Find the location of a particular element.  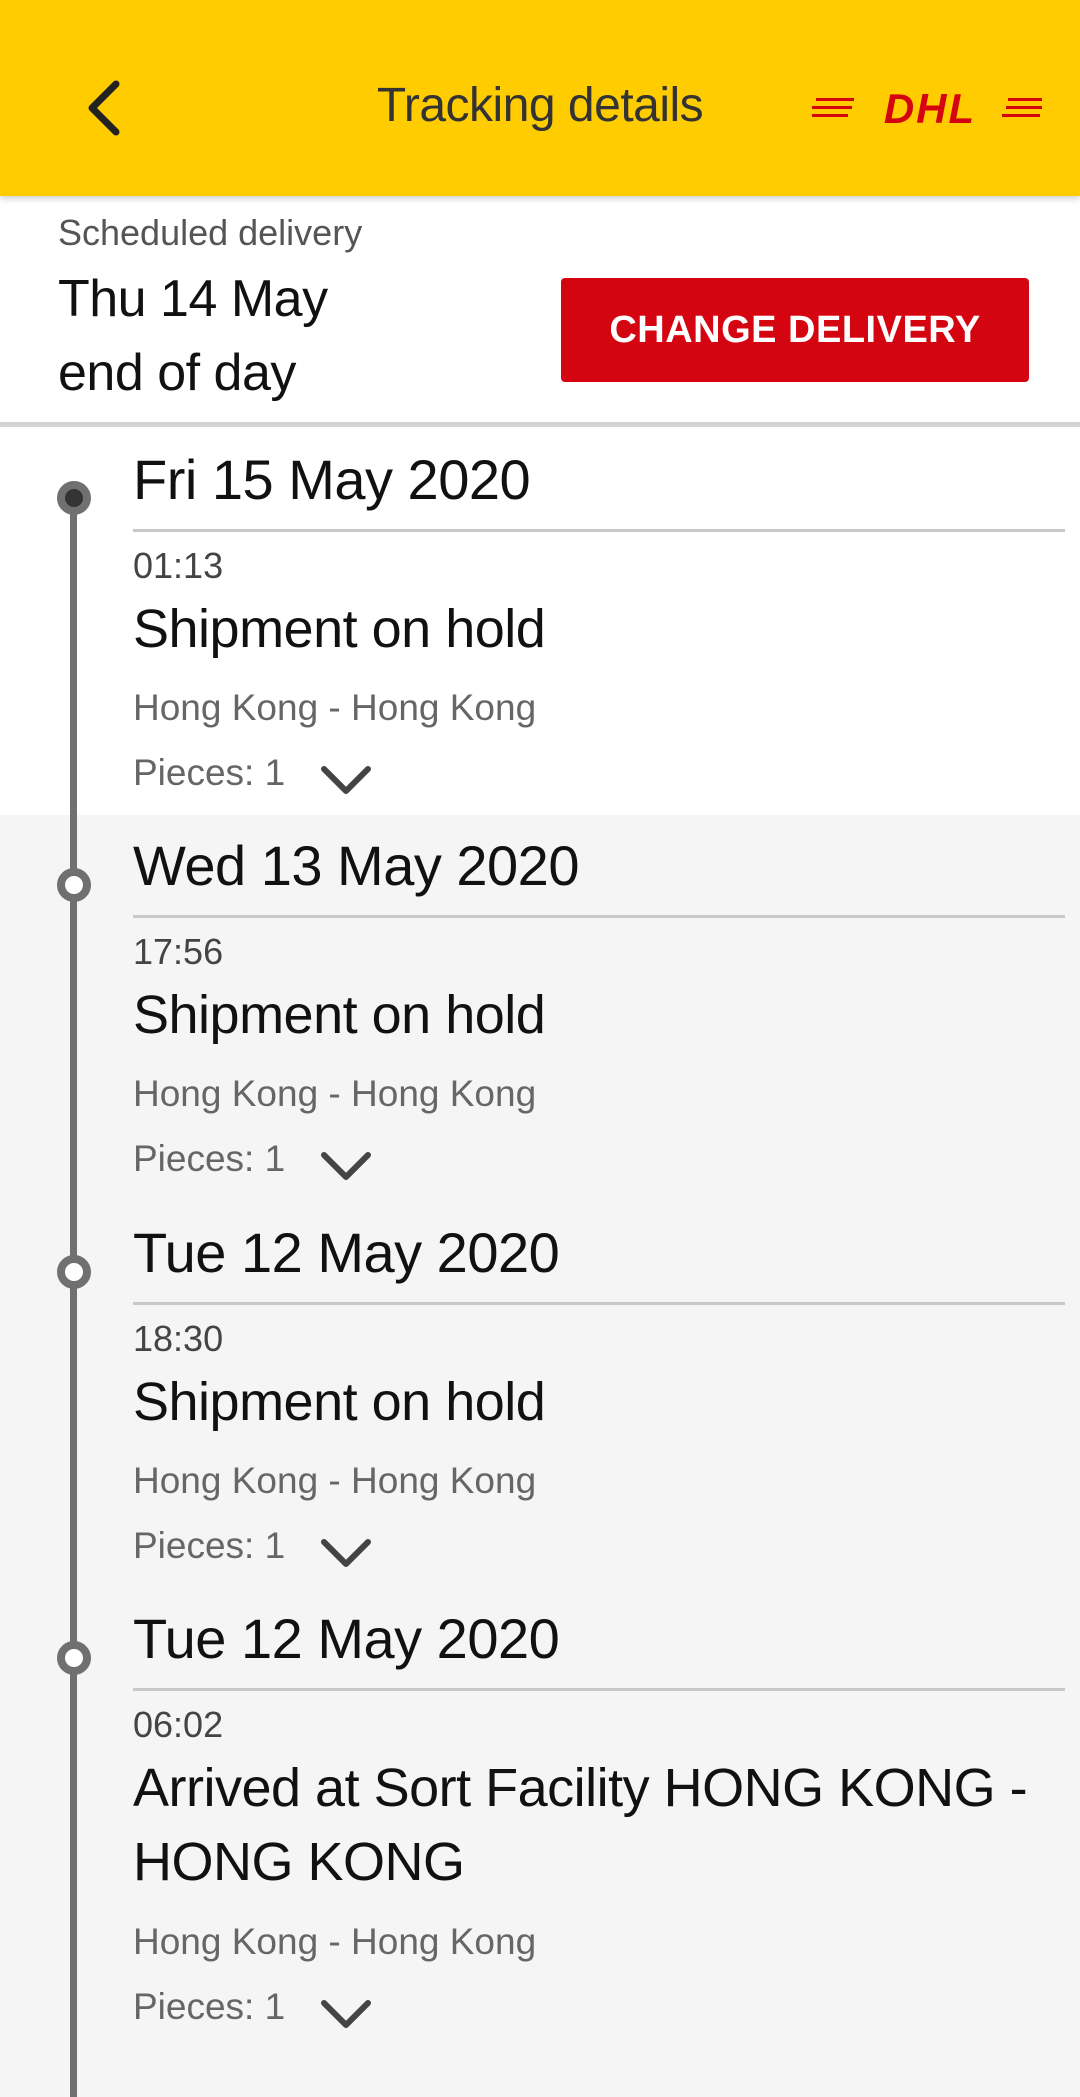

dhl-logo: DHL is located at coordinates (927, 110).